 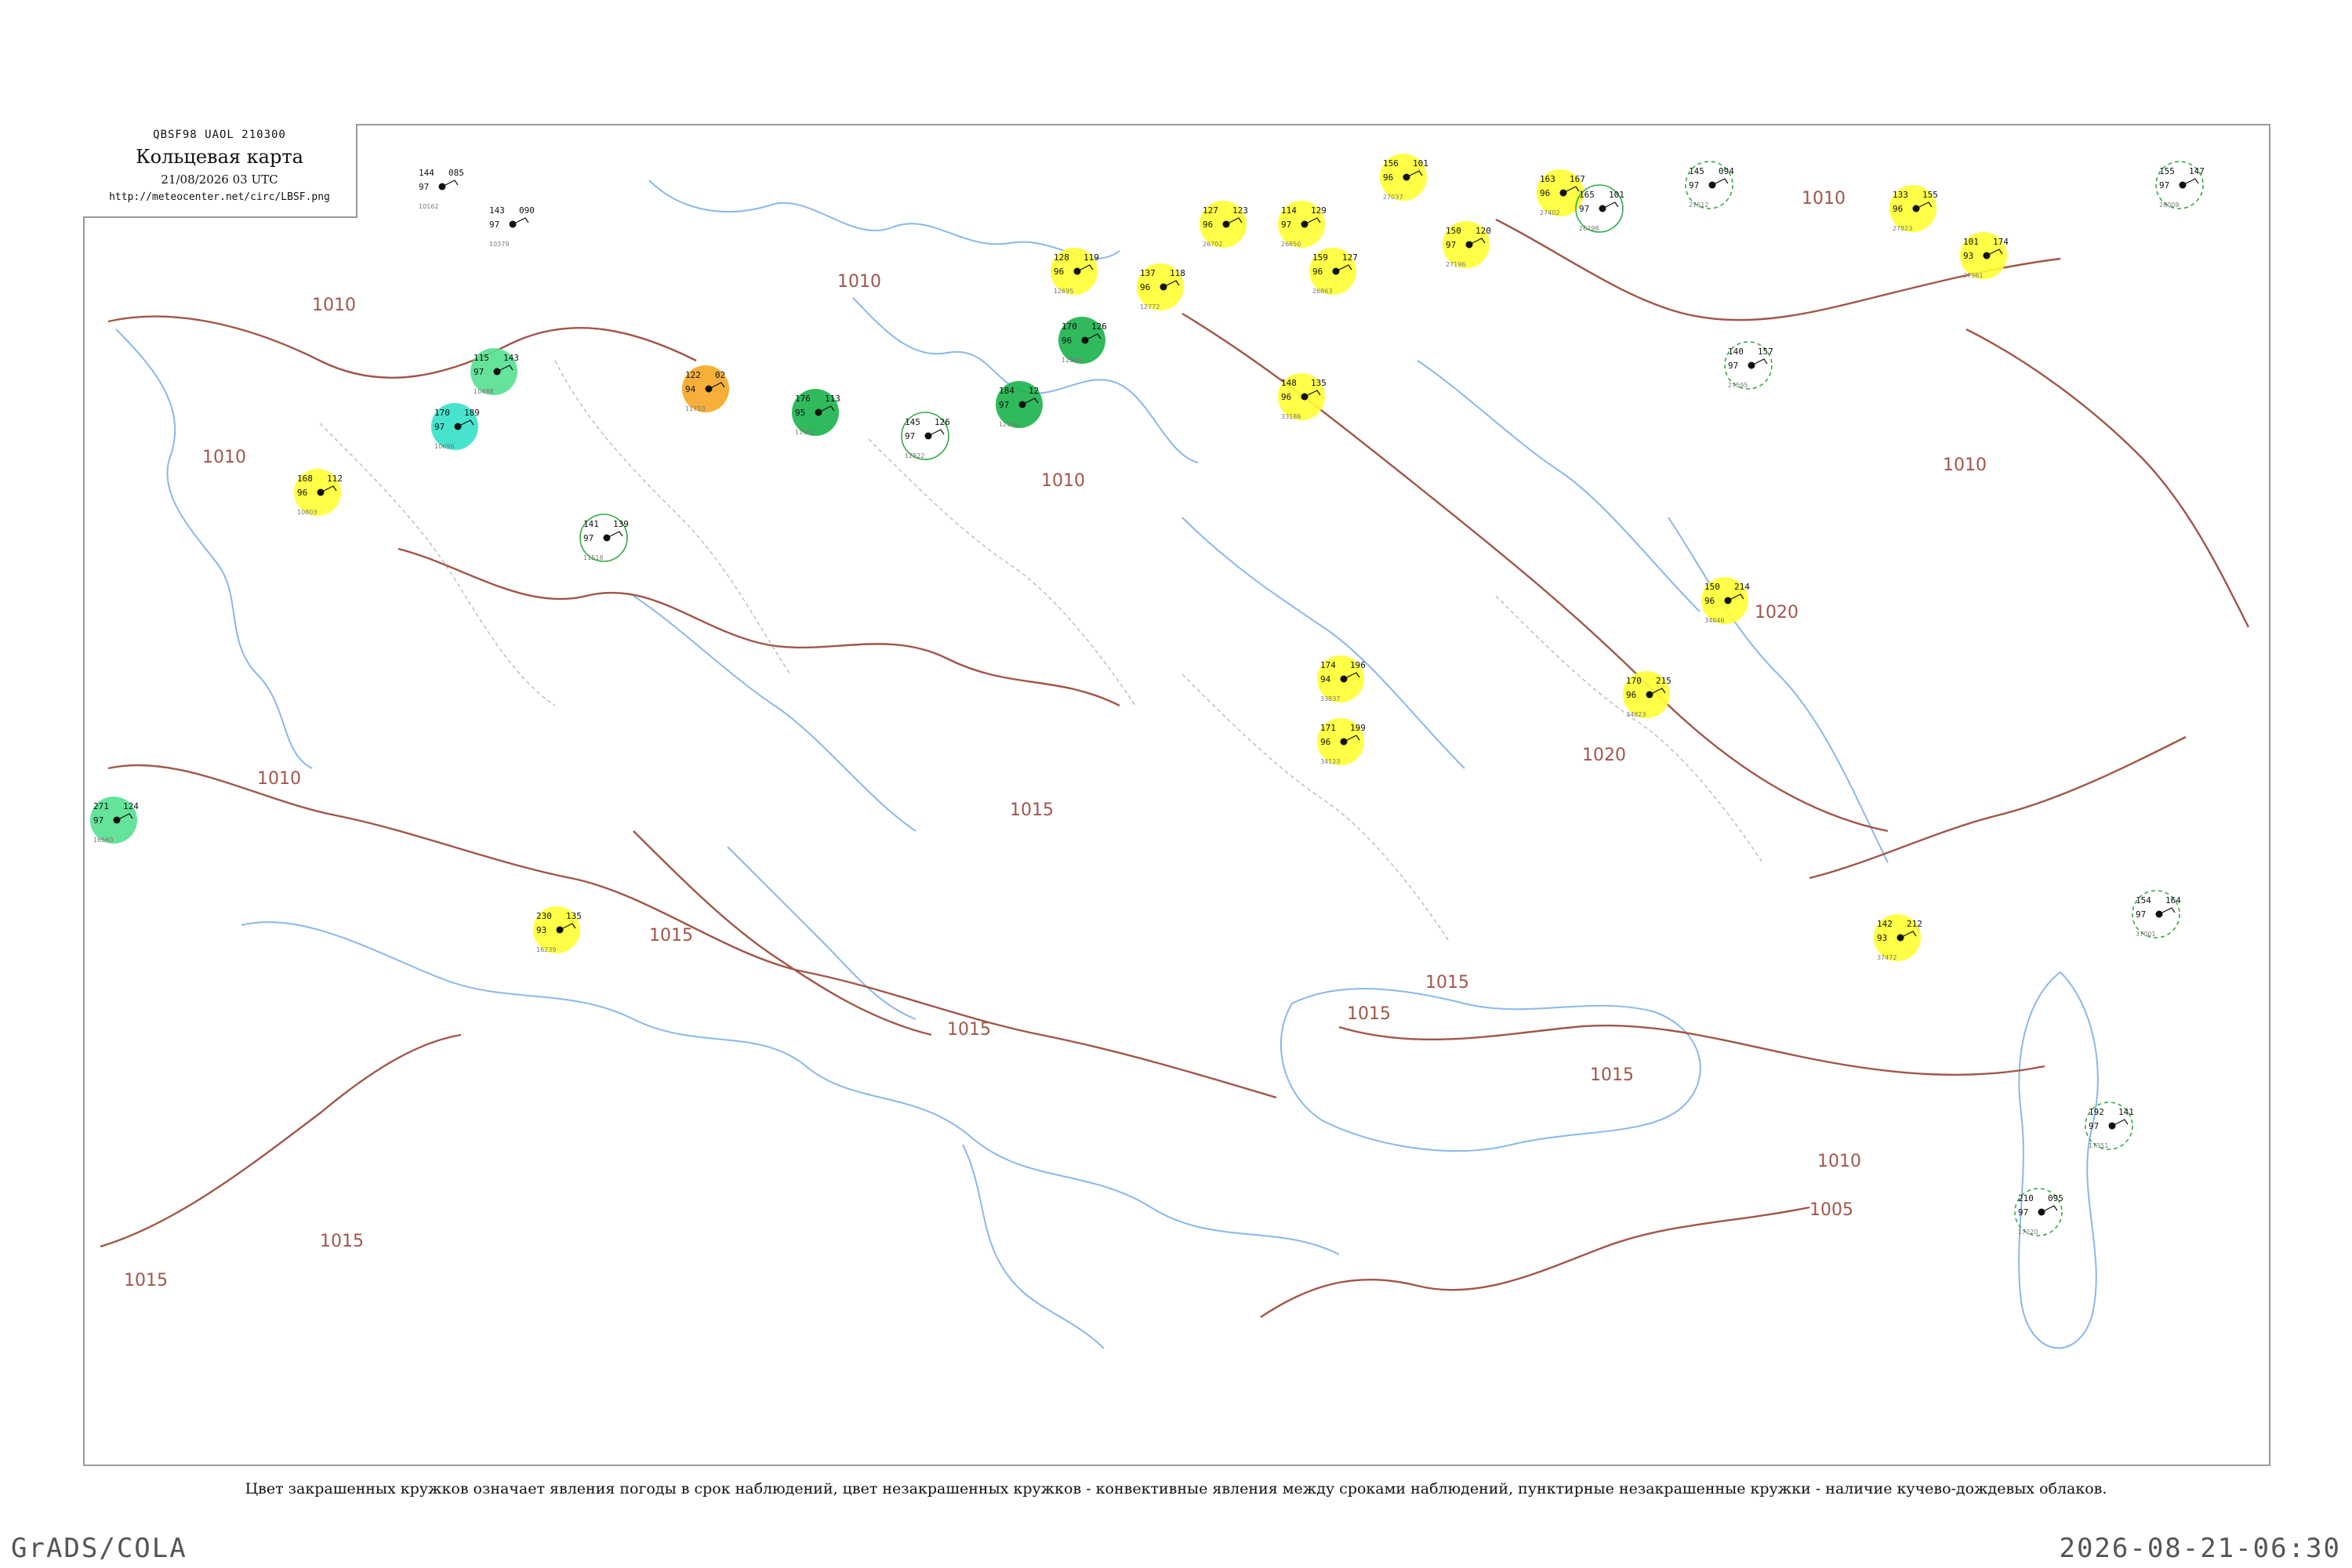 I want to click on coastline-mediterranean, so click(x=790, y=1088).